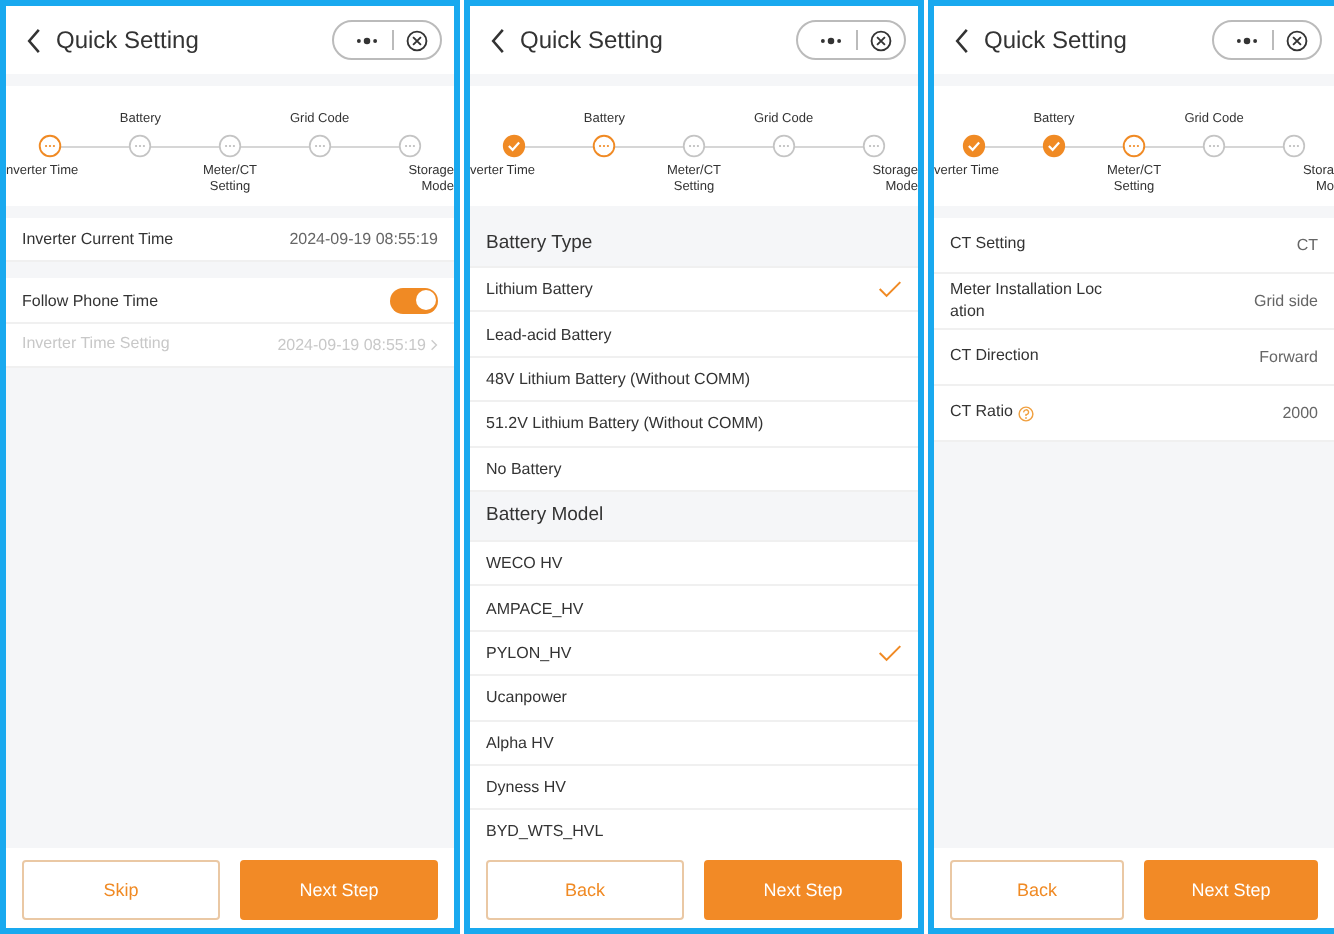 This screenshot has height=934, width=1334. What do you see at coordinates (694, 743) in the screenshot?
I see `option-row: Alpha HV` at bounding box center [694, 743].